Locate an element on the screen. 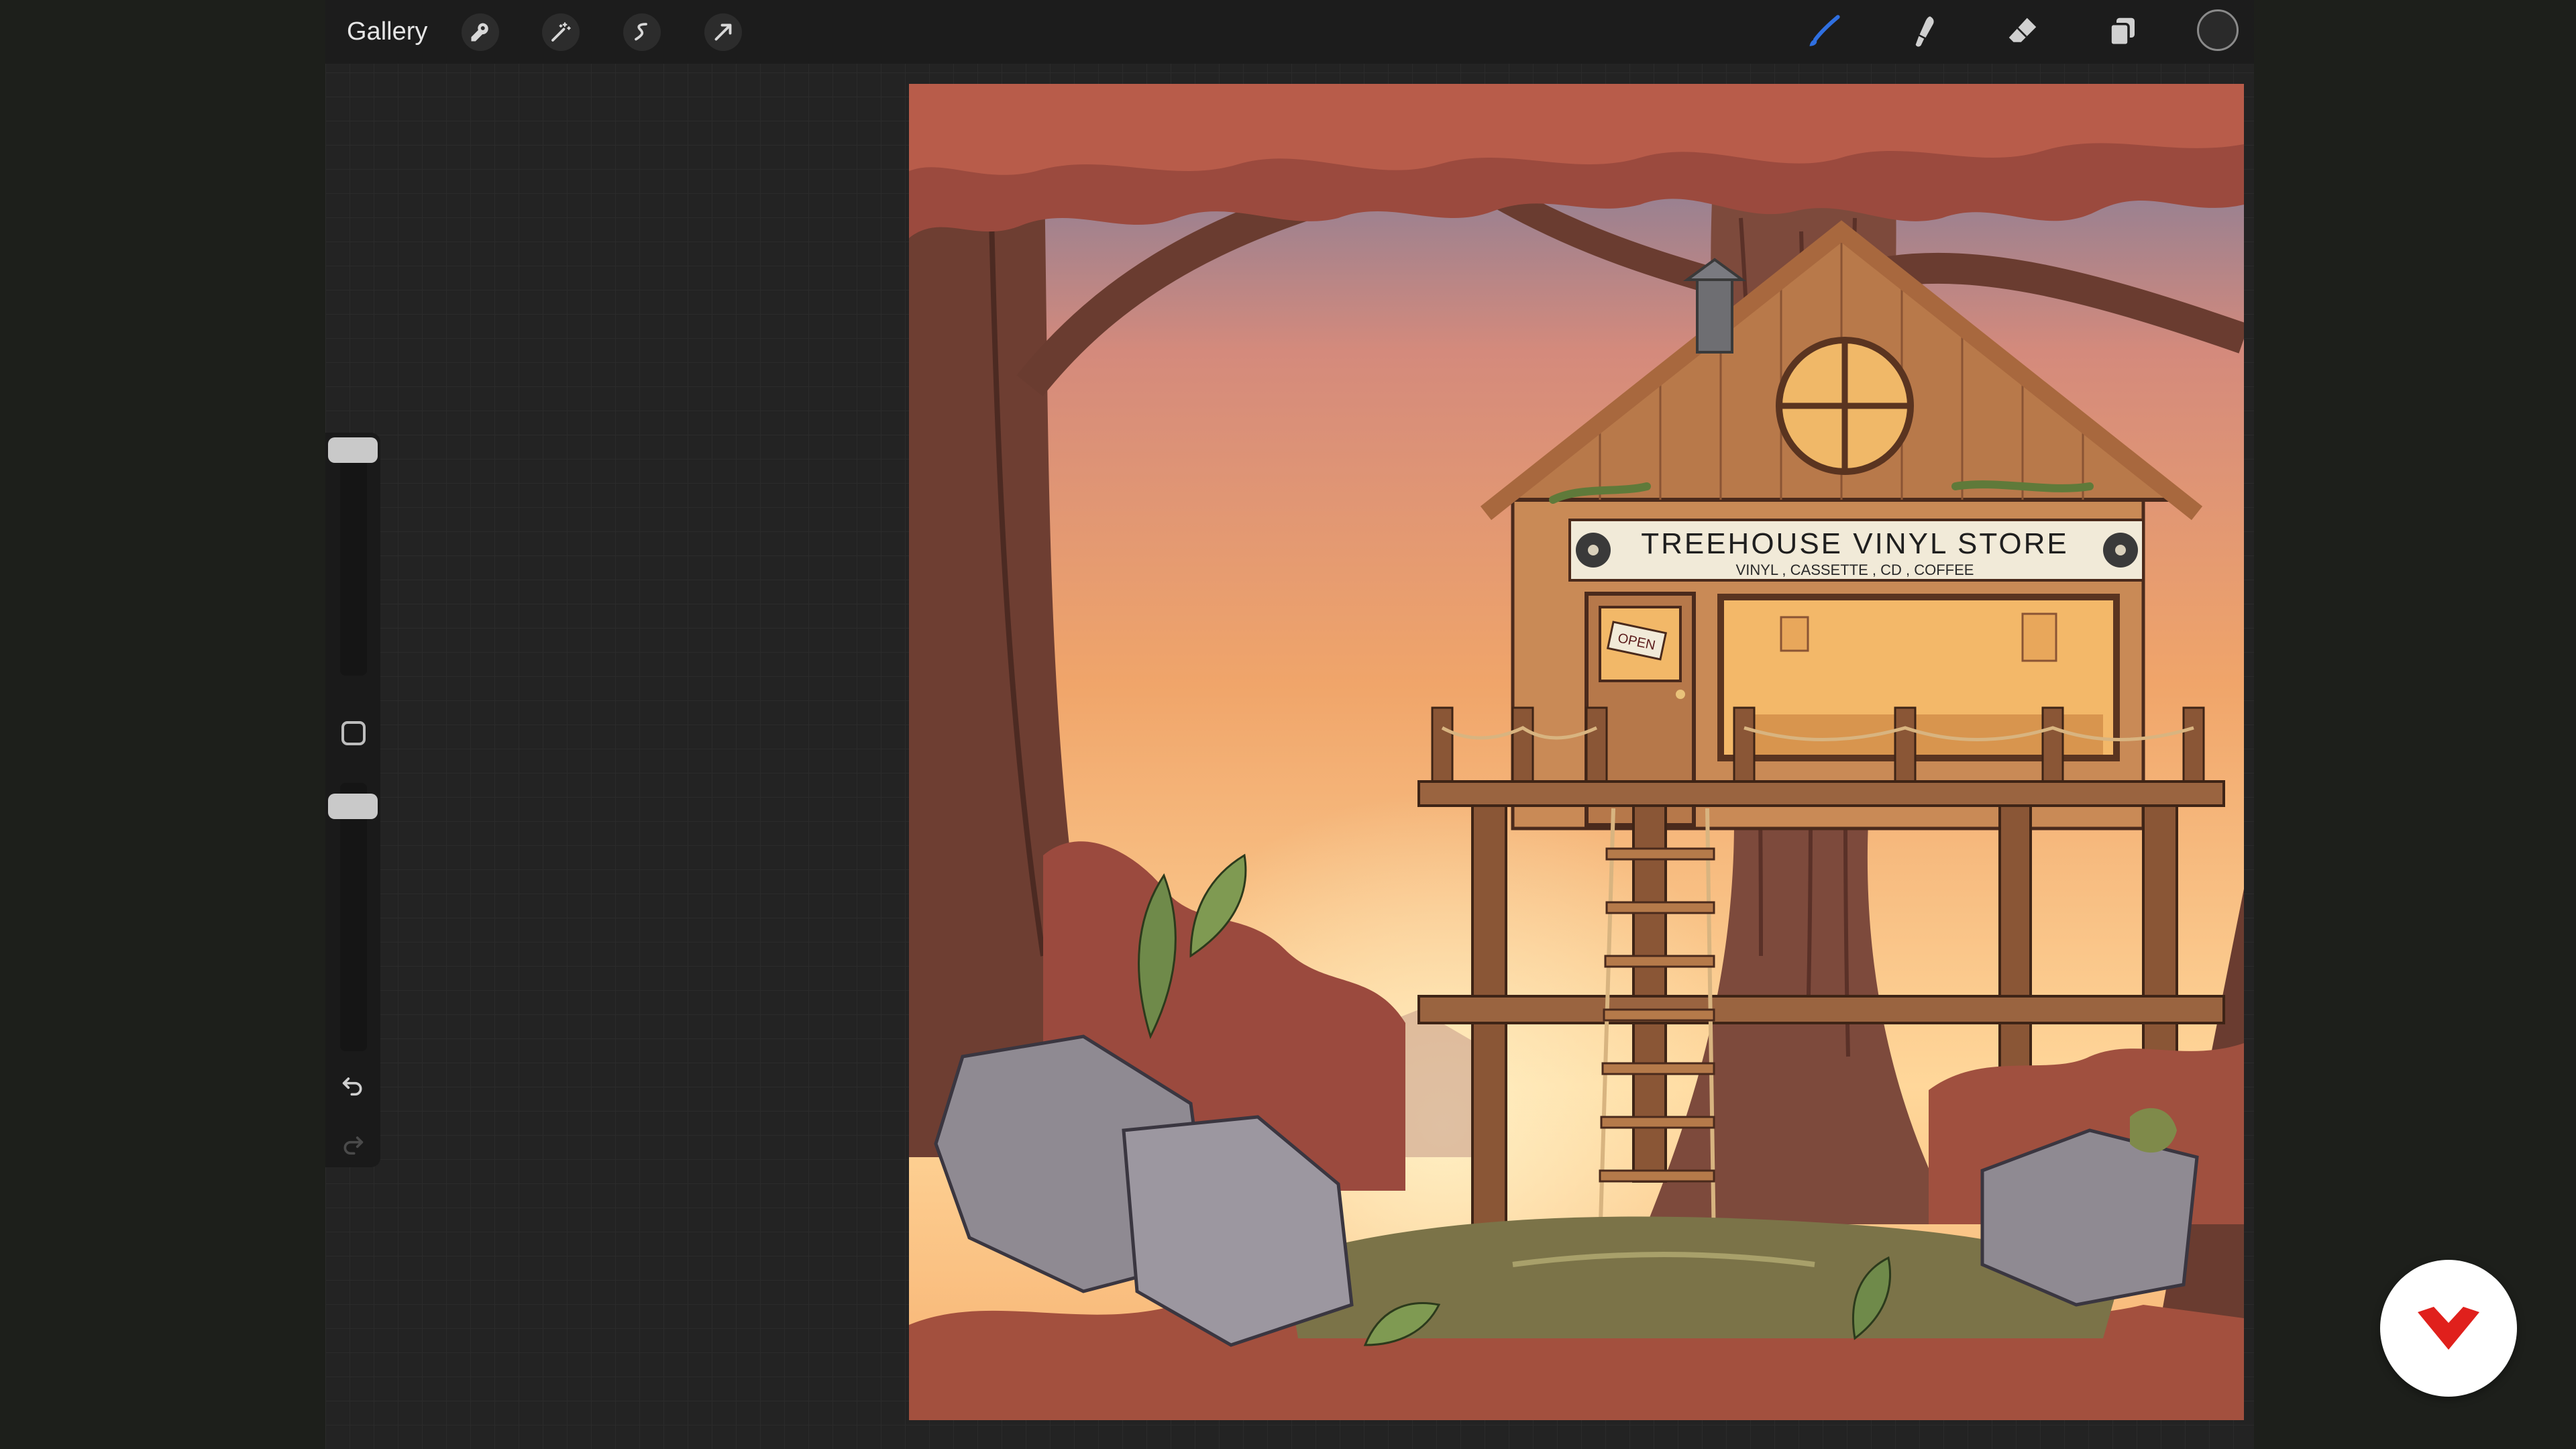 Image resolution: width=2576 pixels, height=1449 pixels. logo-icon is located at coordinates (2448, 1328).